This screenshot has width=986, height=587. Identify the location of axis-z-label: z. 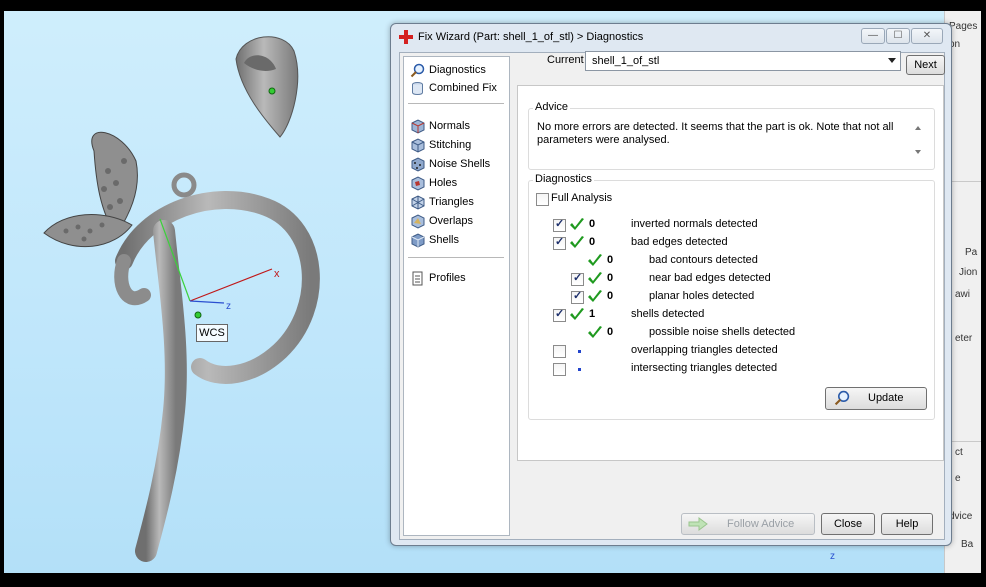
(228, 306).